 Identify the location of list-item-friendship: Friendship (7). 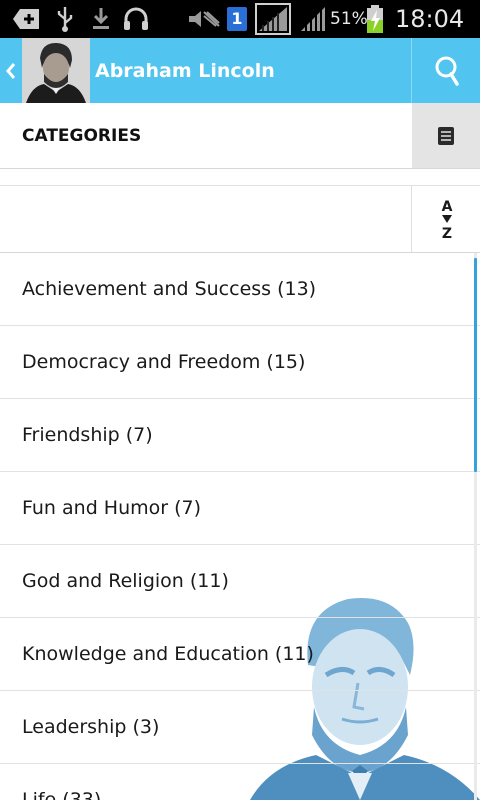
(240, 435).